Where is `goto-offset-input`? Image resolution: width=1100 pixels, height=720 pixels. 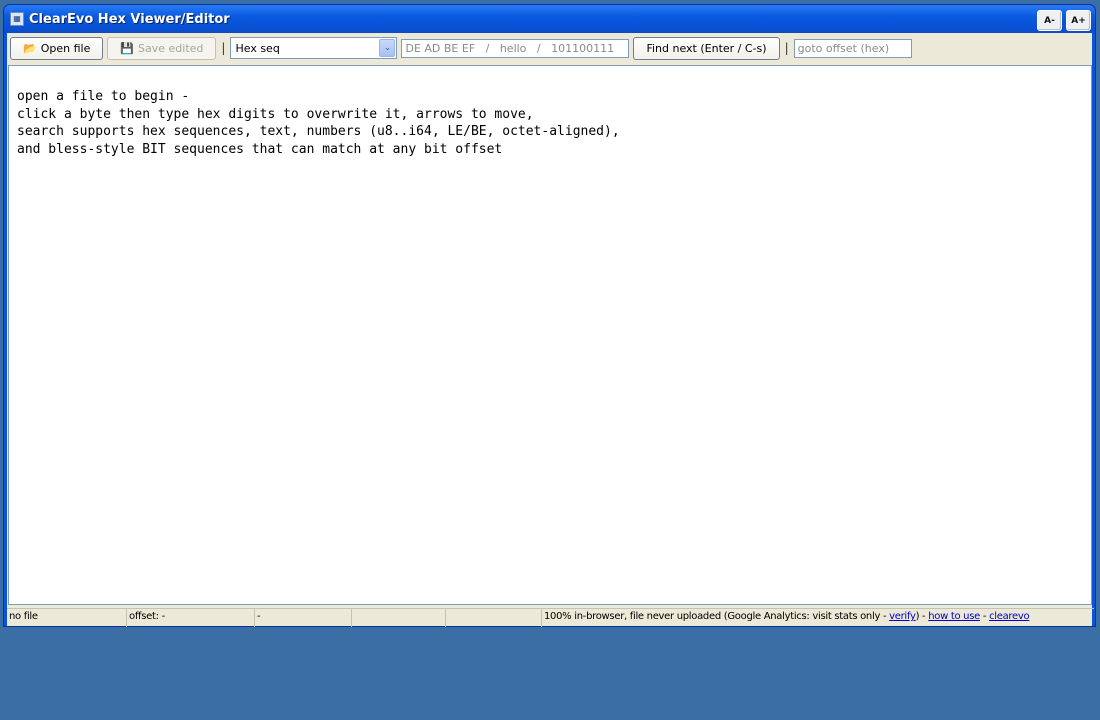
goto-offset-input is located at coordinates (852, 48).